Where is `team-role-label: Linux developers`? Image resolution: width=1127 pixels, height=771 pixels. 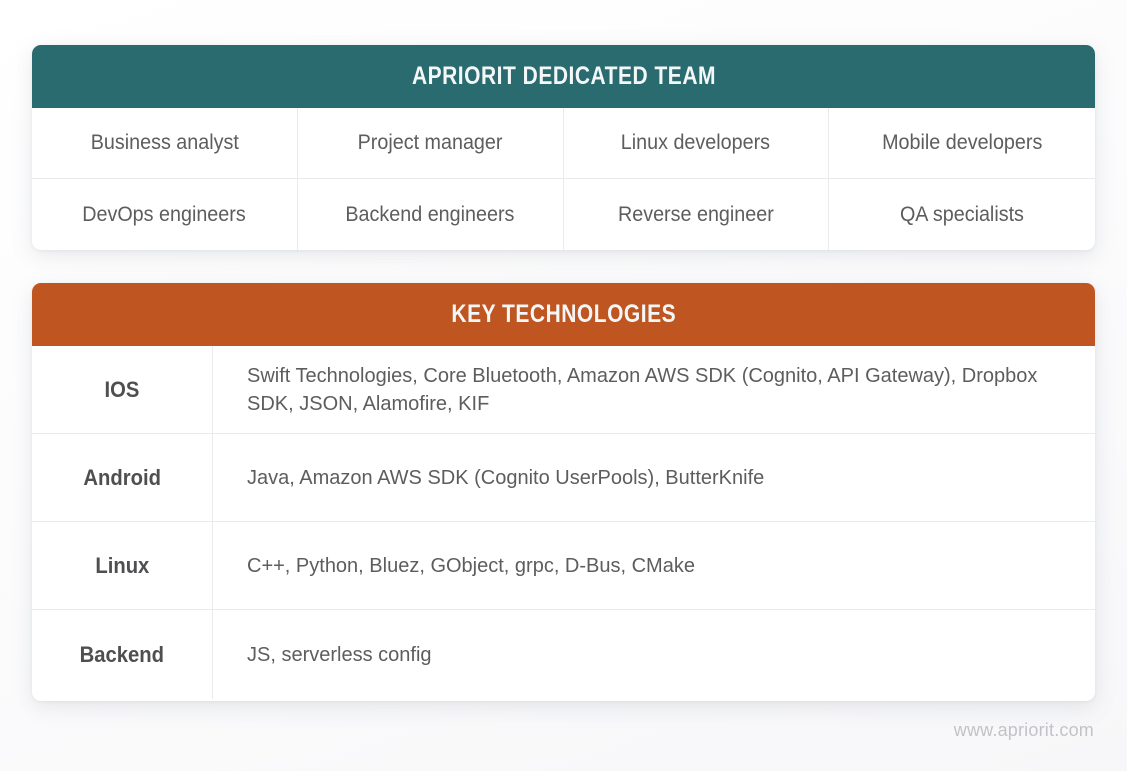 team-role-label: Linux developers is located at coordinates (696, 142).